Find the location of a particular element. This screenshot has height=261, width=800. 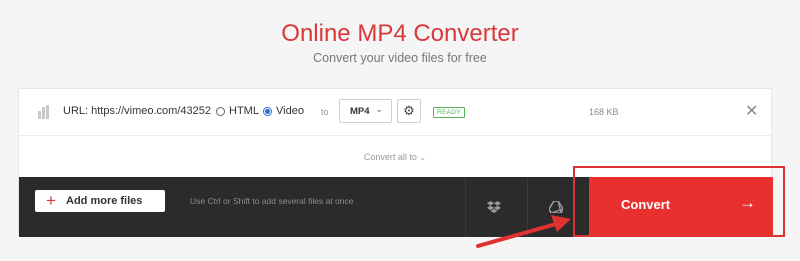

file-size: 168 KB is located at coordinates (604, 112).